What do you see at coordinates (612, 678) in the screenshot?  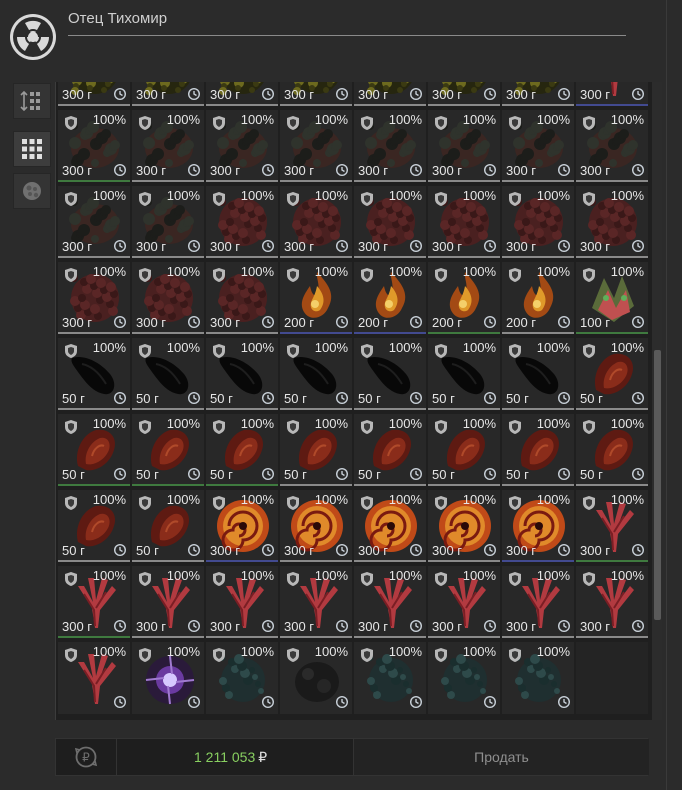 I see `empty-slot` at bounding box center [612, 678].